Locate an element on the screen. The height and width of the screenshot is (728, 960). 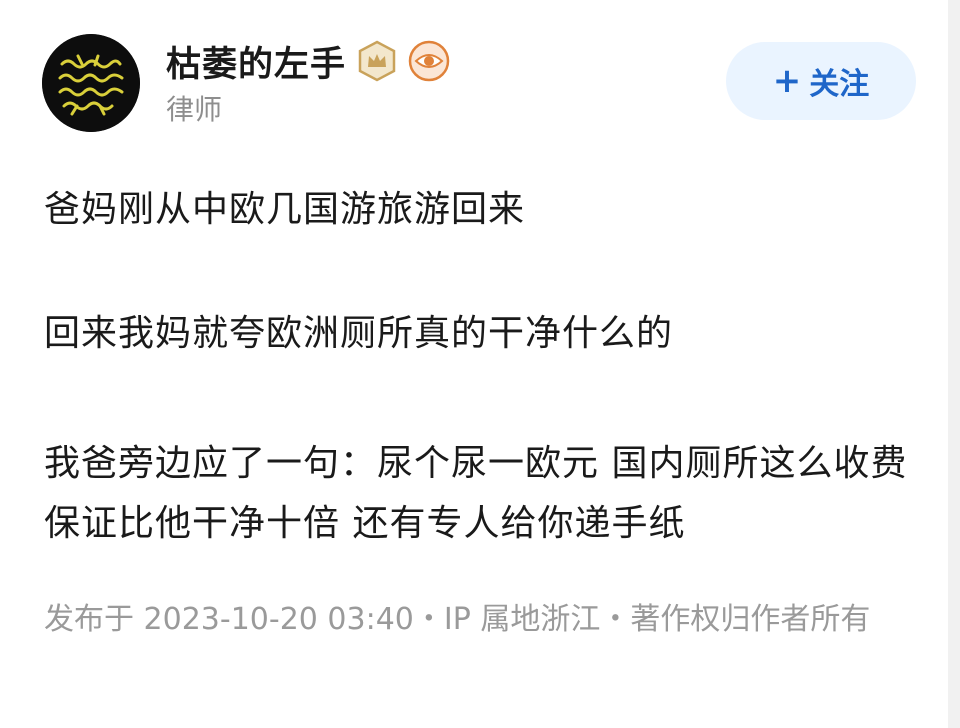
crown-badge-icon is located at coordinates (377, 61).